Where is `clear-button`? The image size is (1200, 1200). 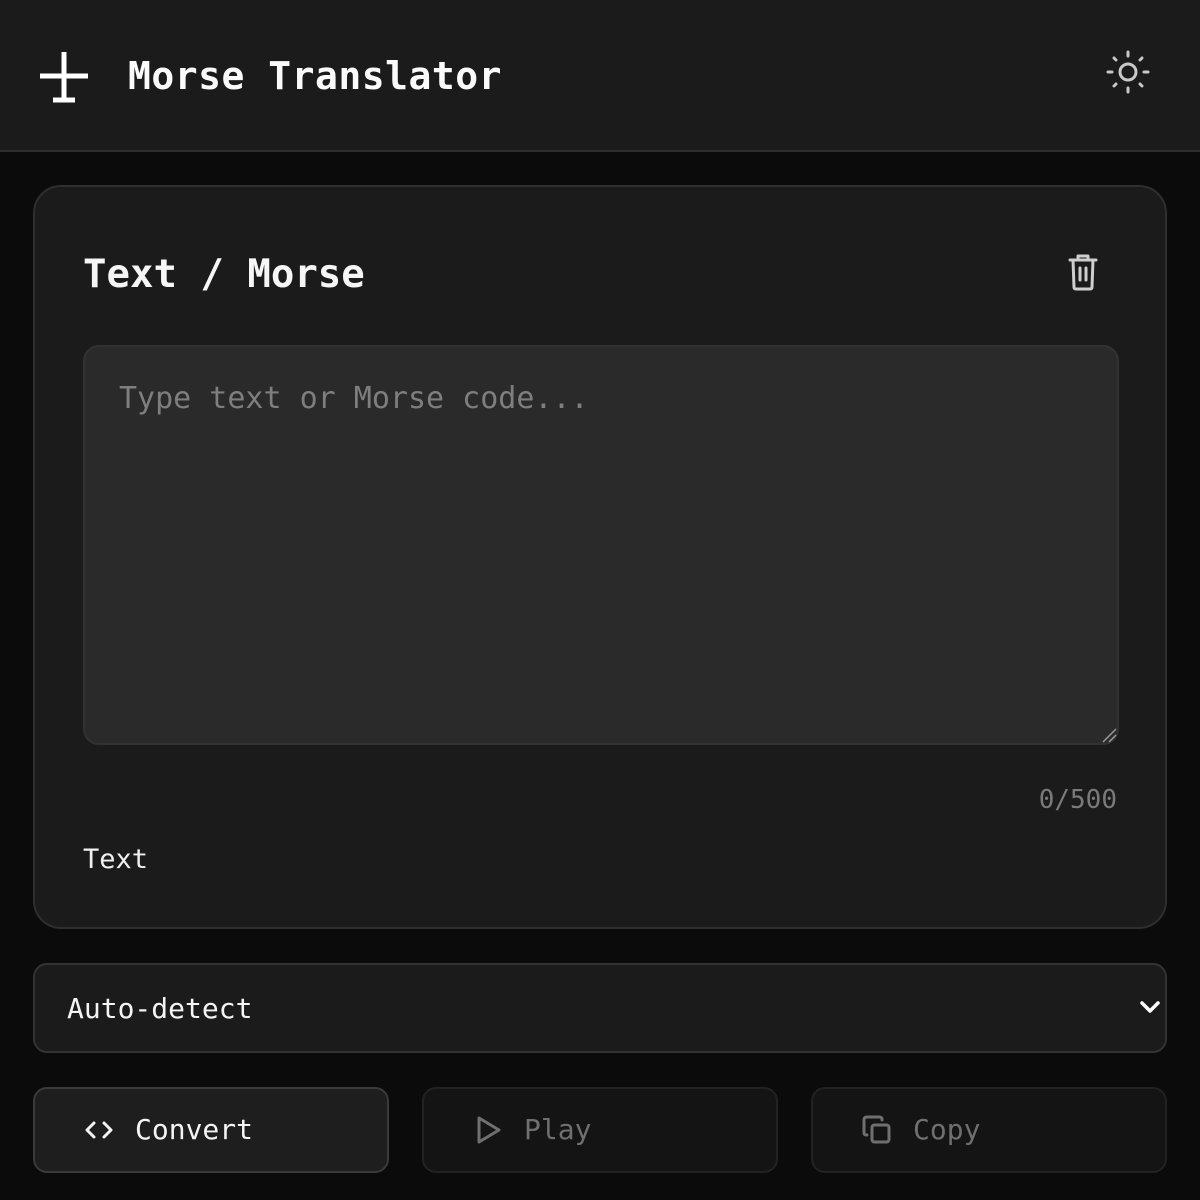
clear-button is located at coordinates (1083, 271).